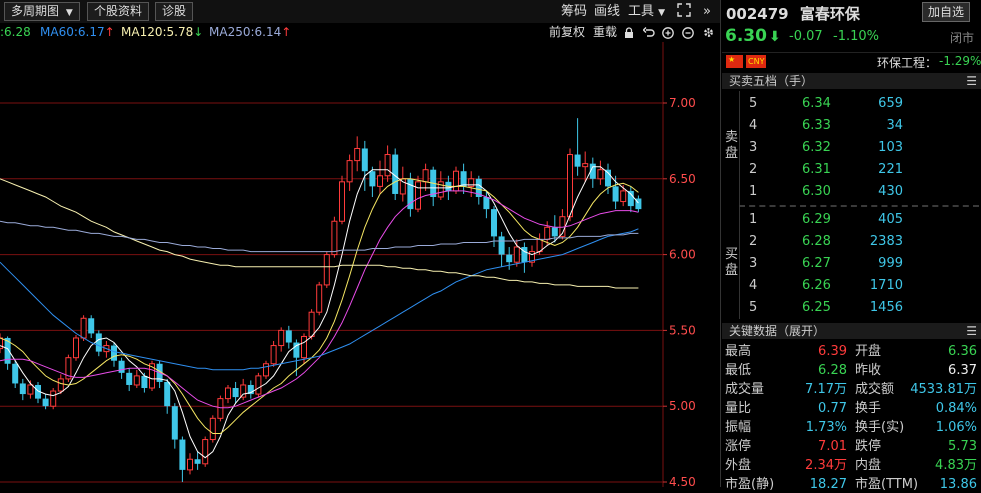 The width and height of the screenshot is (981, 493). Describe the element at coordinates (684, 12) in the screenshot. I see `fullscreen-icon` at that location.